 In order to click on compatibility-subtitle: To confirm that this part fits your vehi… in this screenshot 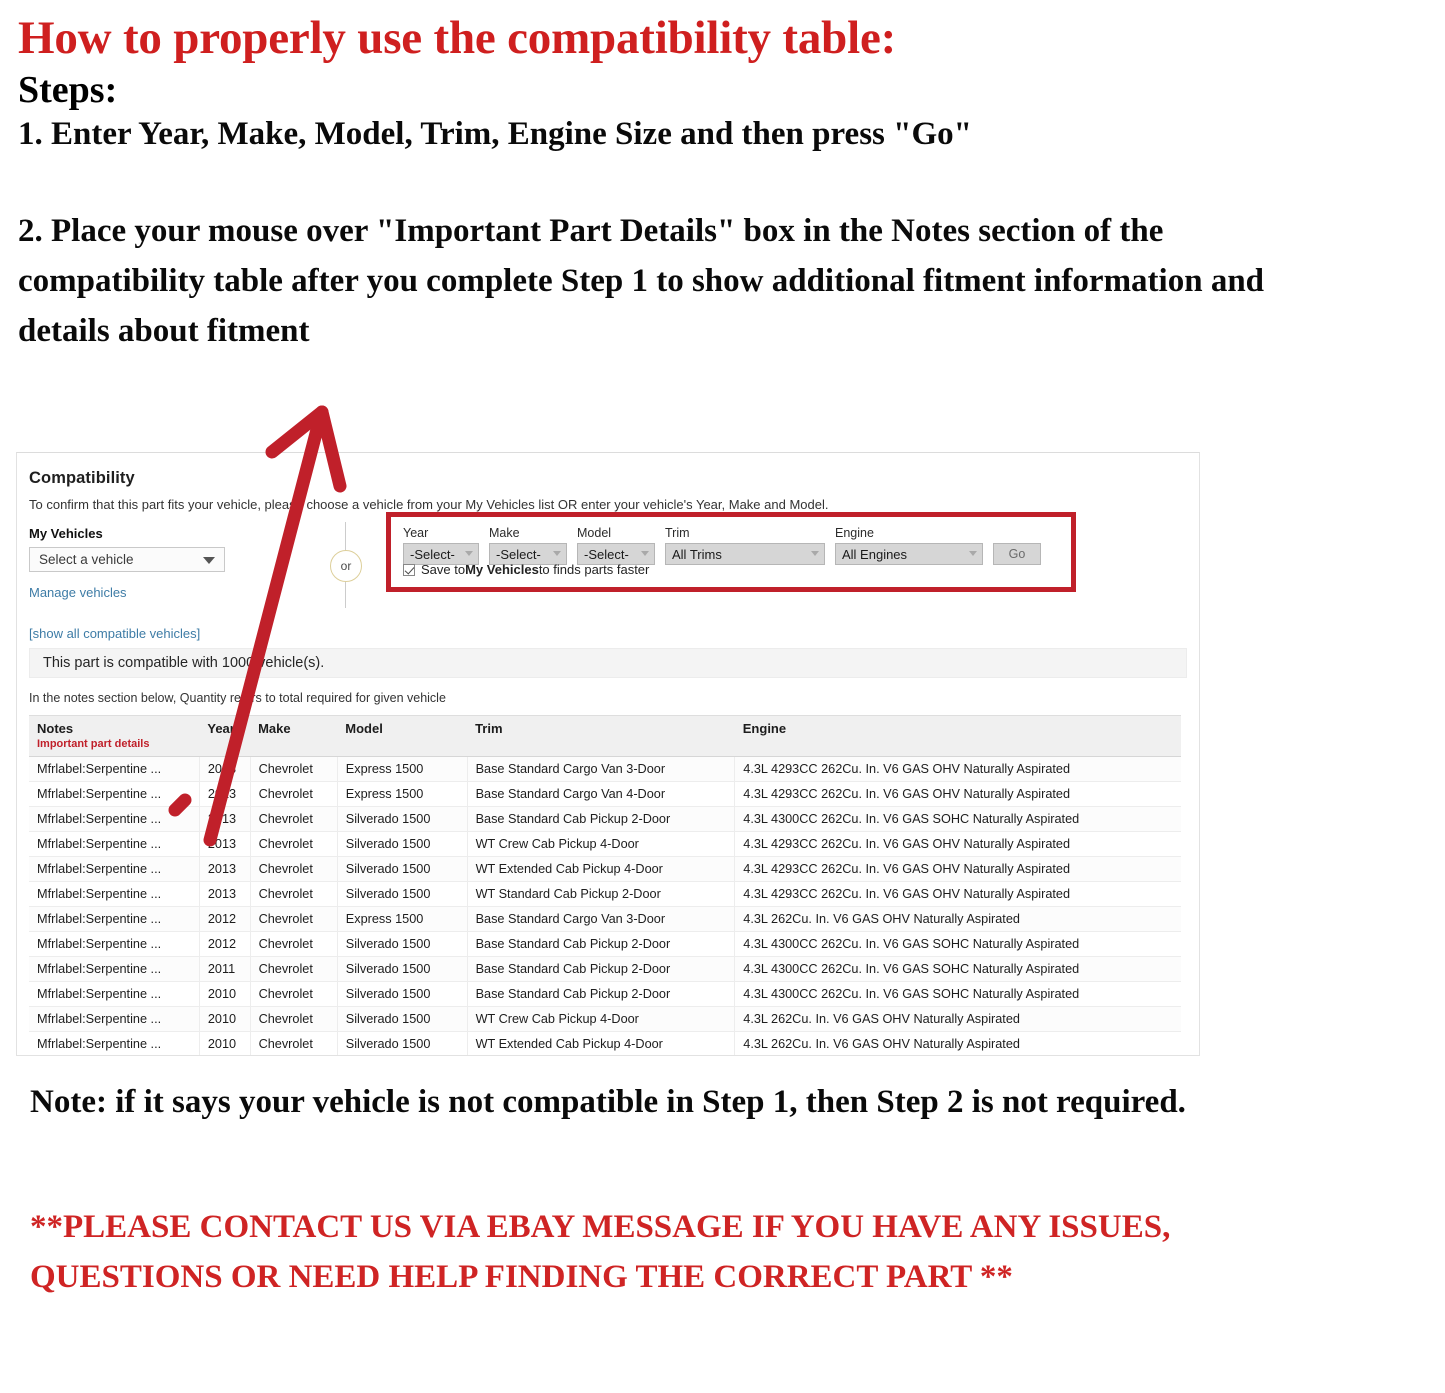, I will do `click(429, 504)`.